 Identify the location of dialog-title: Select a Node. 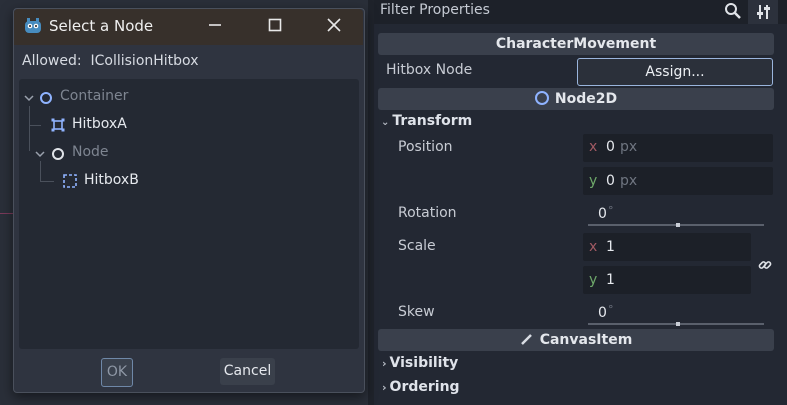
(101, 26).